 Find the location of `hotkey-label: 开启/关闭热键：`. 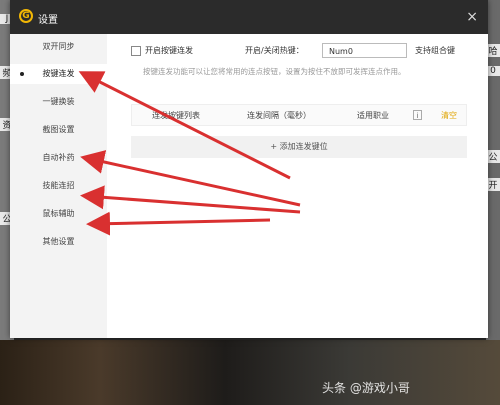

hotkey-label: 开启/关闭热键： is located at coordinates (274, 50).